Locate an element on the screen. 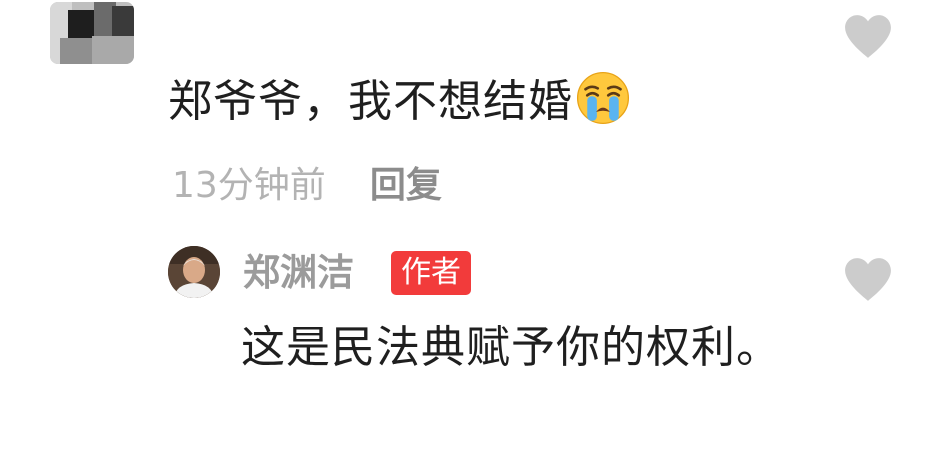 This screenshot has height=455, width=932. comment-text-content: 郑爷爷，我不想结婚 is located at coordinates (370, 101).